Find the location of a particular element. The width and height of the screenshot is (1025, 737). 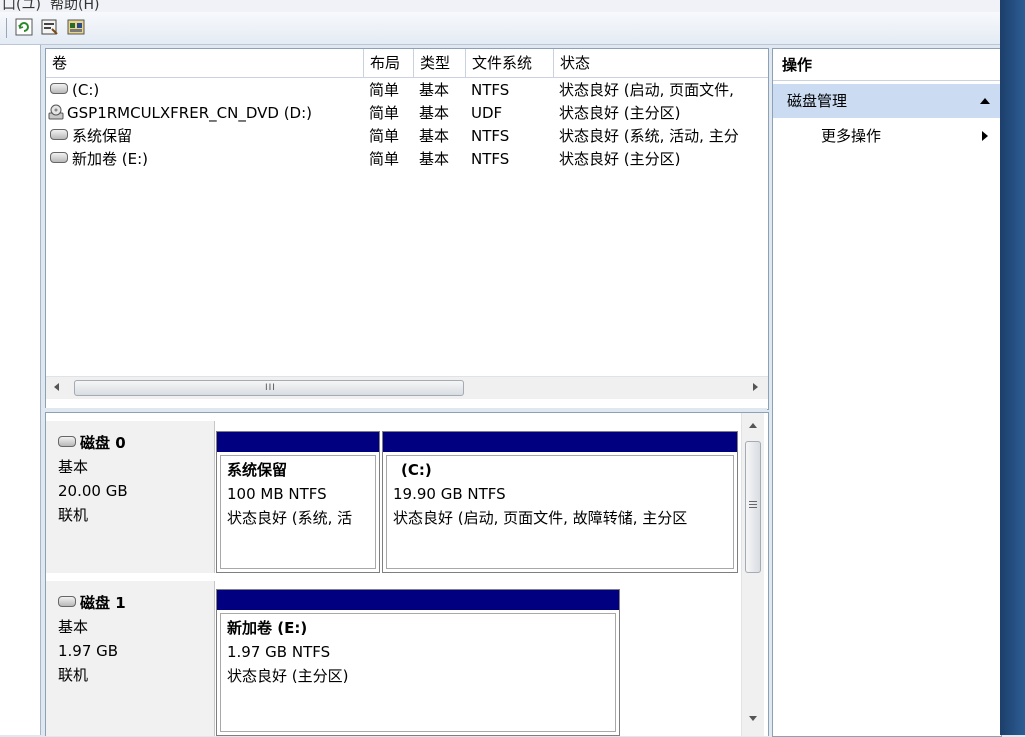

table-row: (C:) 简单 基本 NTFS 状态良好 (启动, 页面文件, is located at coordinates (407, 90).